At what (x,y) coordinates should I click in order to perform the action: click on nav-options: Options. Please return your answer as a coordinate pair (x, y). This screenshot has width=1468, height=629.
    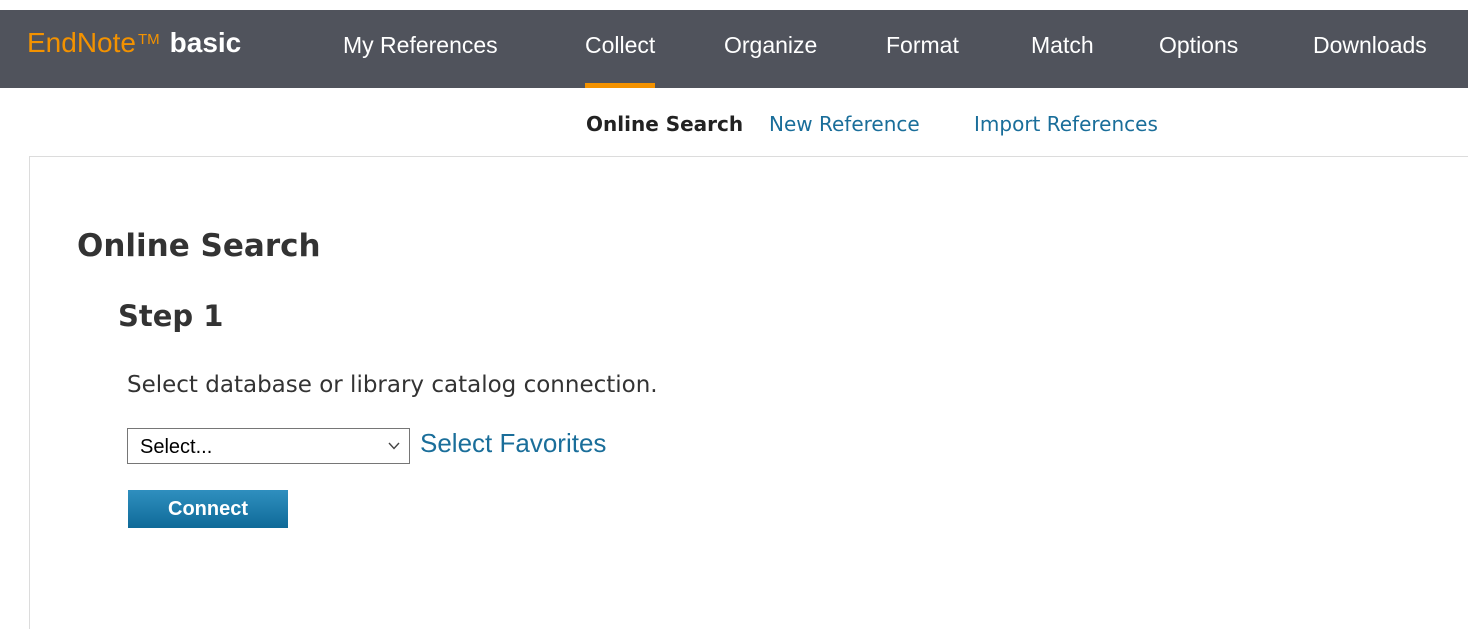
    Looking at the image, I should click on (1198, 49).